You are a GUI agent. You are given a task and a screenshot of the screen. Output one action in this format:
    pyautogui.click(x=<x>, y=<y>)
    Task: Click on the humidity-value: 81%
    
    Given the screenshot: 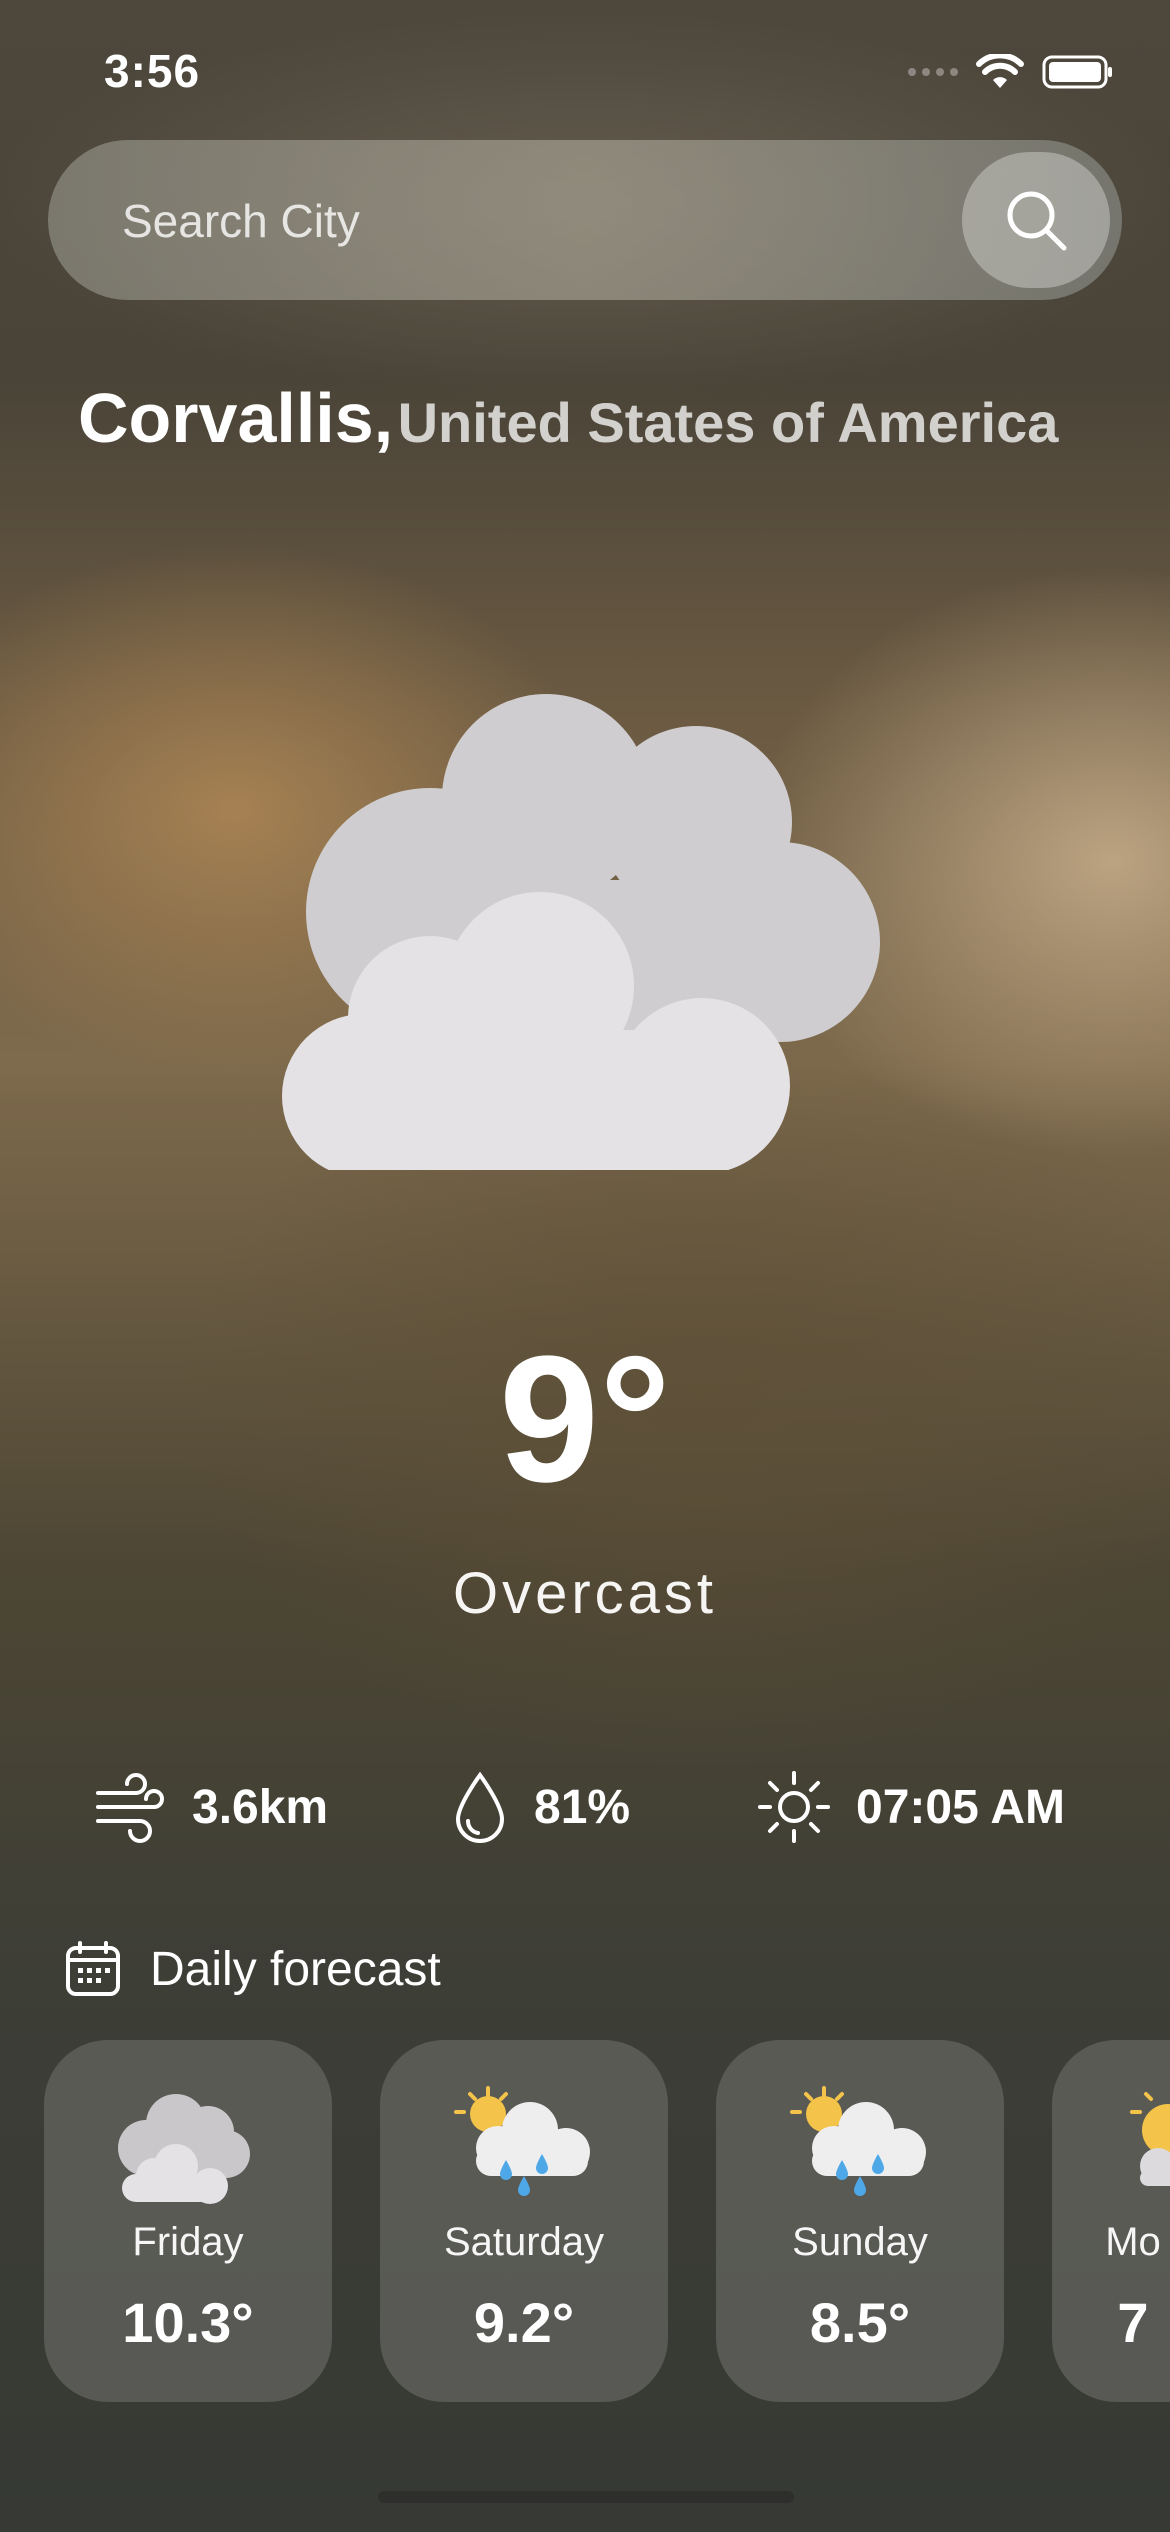 What is the action you would take?
    pyautogui.click(x=582, y=1807)
    